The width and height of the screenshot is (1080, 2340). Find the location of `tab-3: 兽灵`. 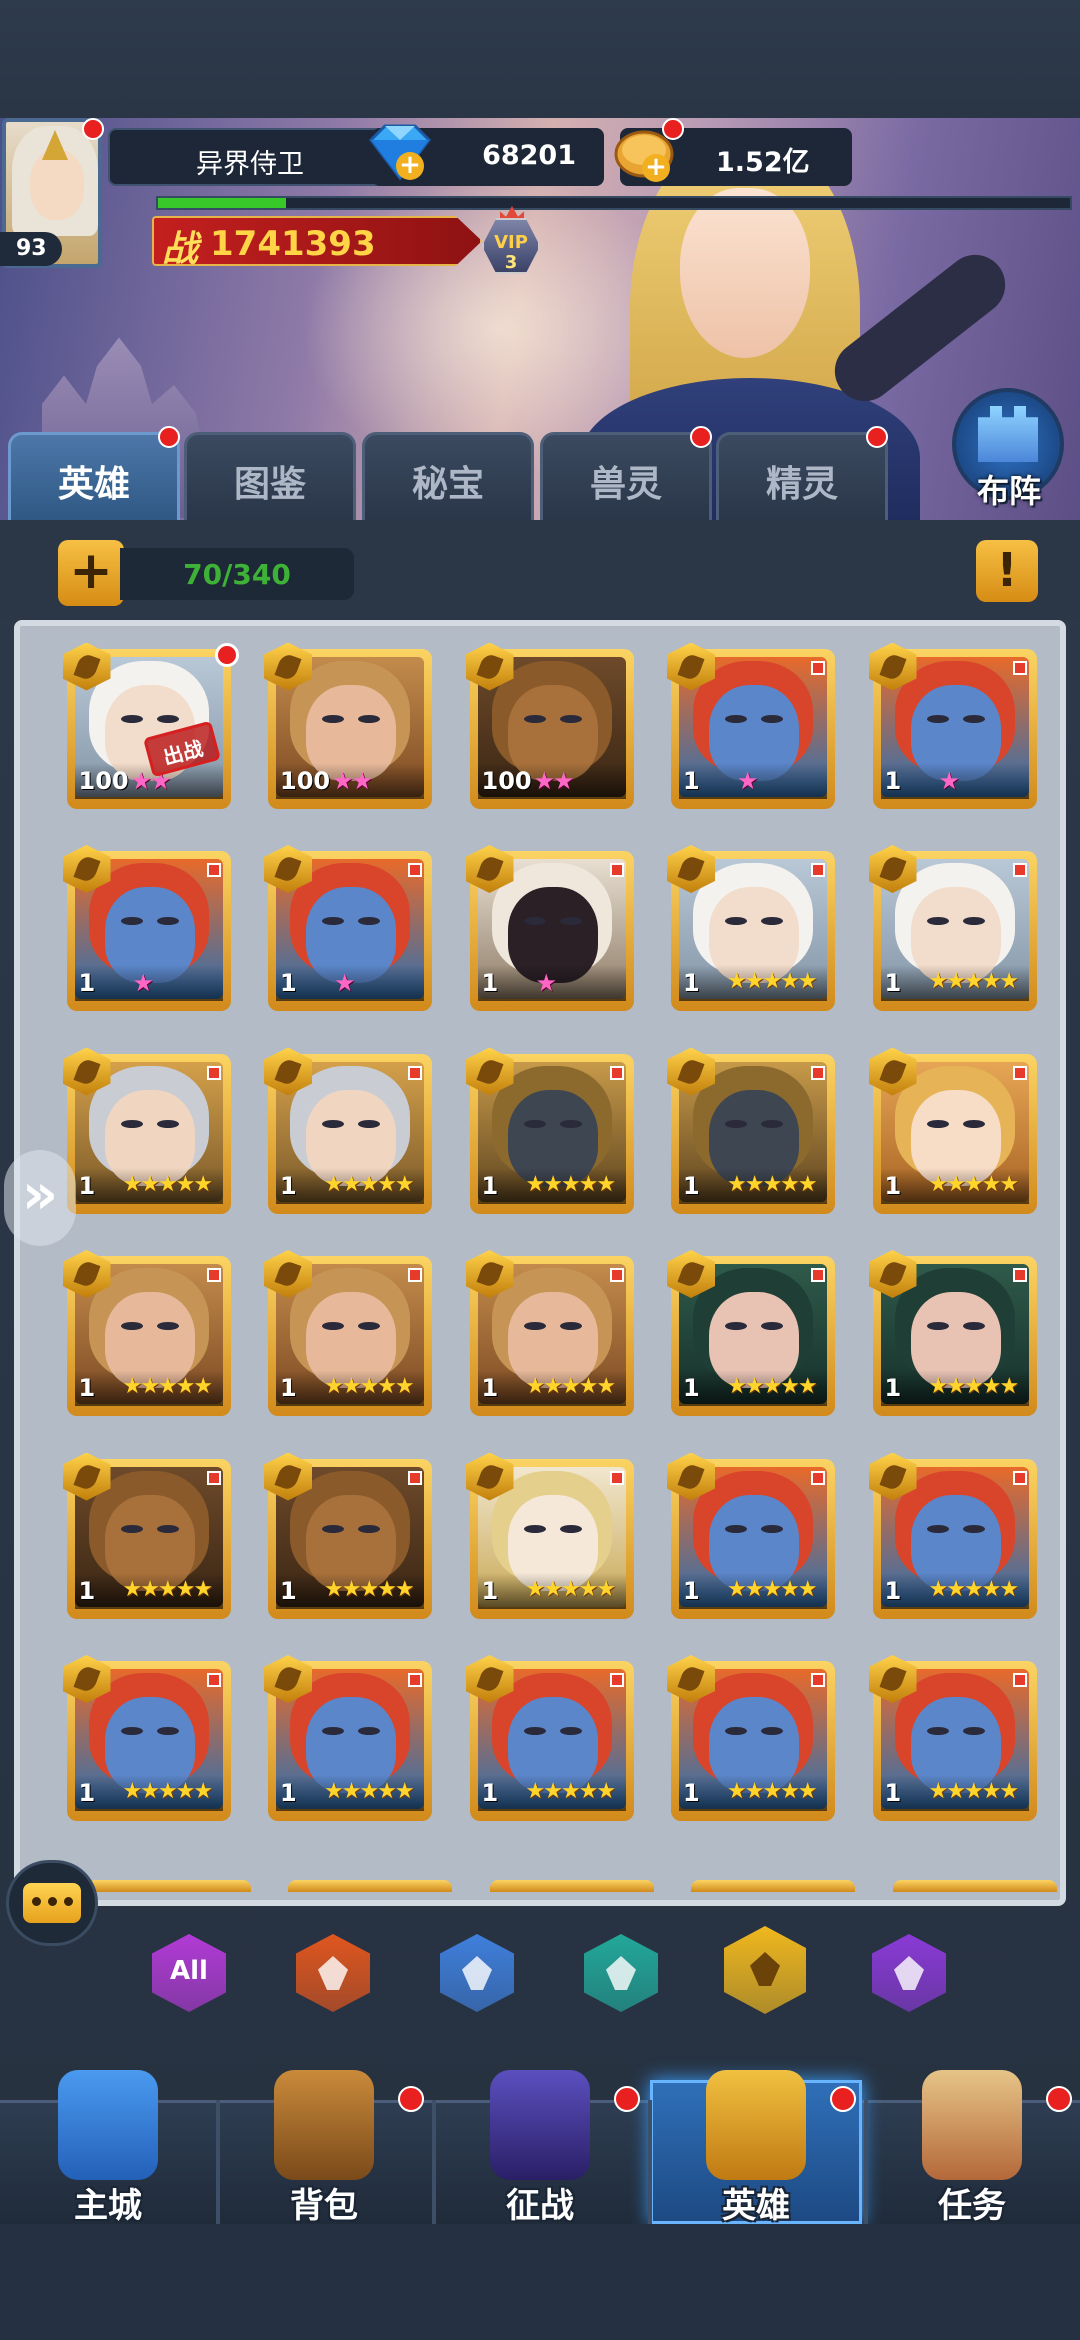

tab-3: 兽灵 is located at coordinates (626, 476).